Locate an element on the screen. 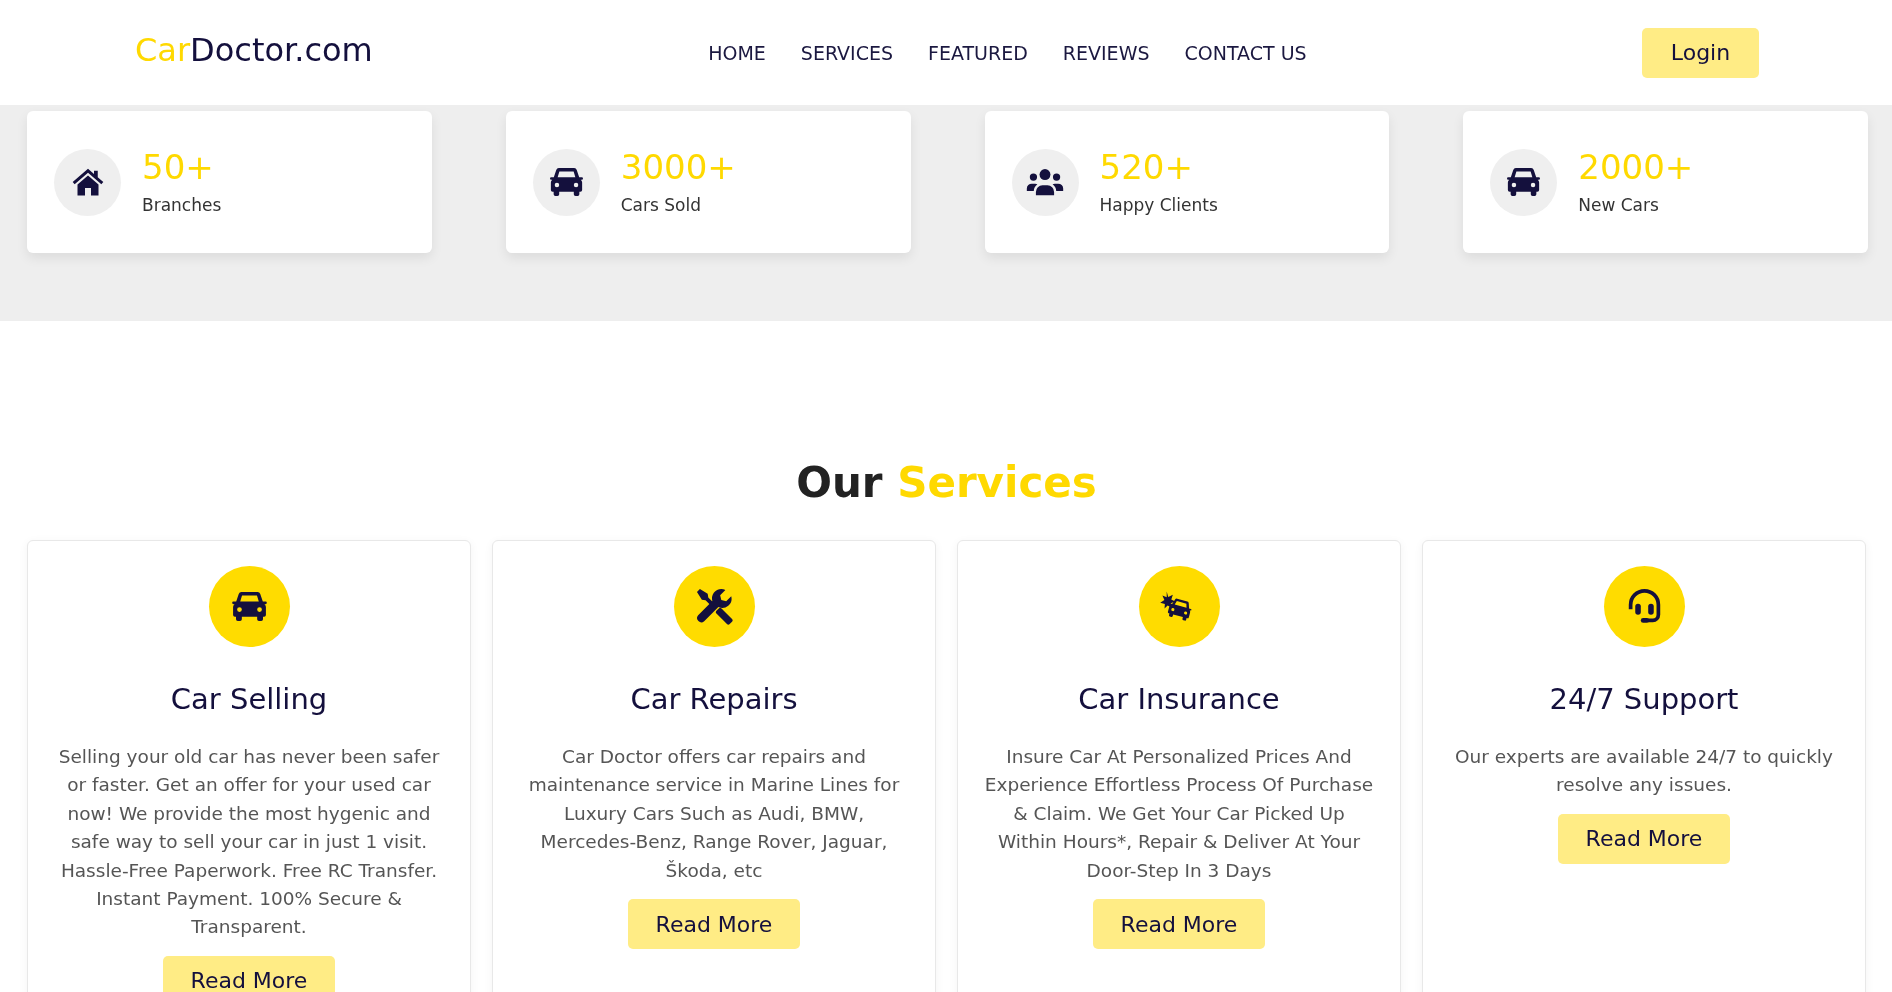 The width and height of the screenshot is (1892, 992). nav-link: REVIEWS is located at coordinates (1106, 52).